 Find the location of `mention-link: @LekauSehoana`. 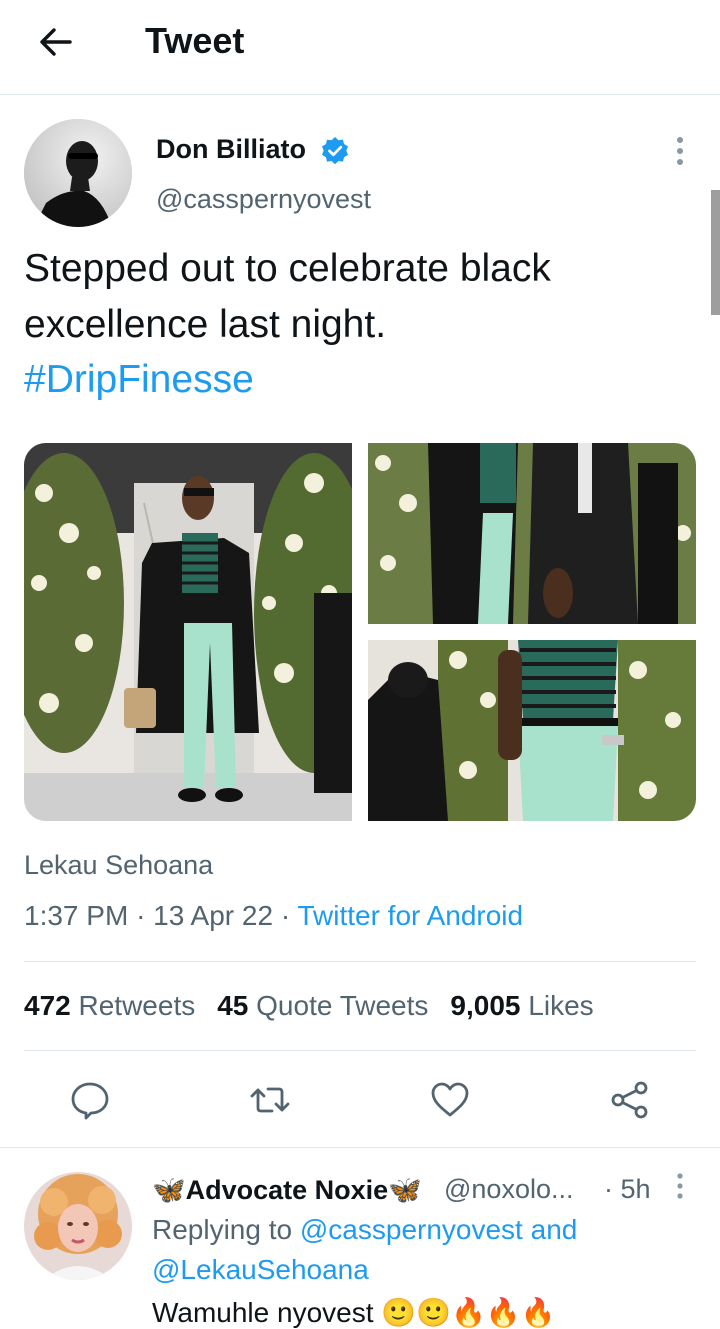

mention-link: @LekauSehoana is located at coordinates (260, 1270).